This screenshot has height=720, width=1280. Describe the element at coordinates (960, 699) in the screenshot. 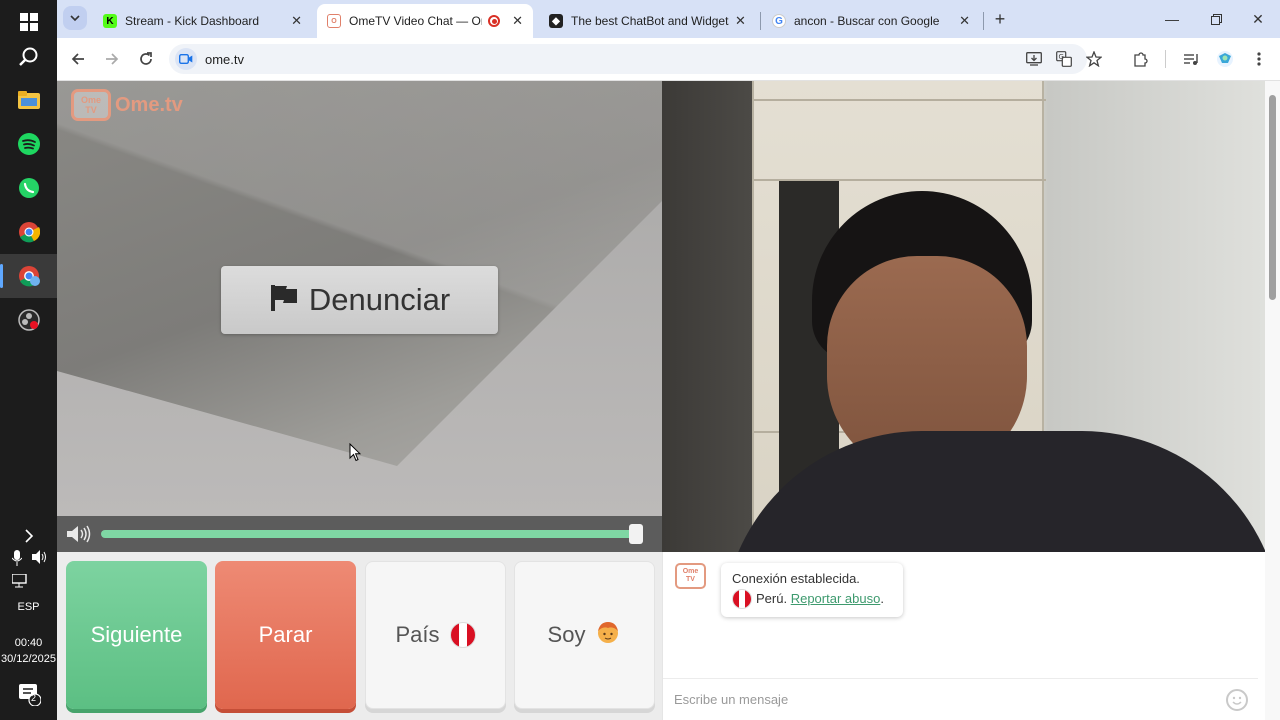

I see `message-input: Escribe un mensaje` at that location.